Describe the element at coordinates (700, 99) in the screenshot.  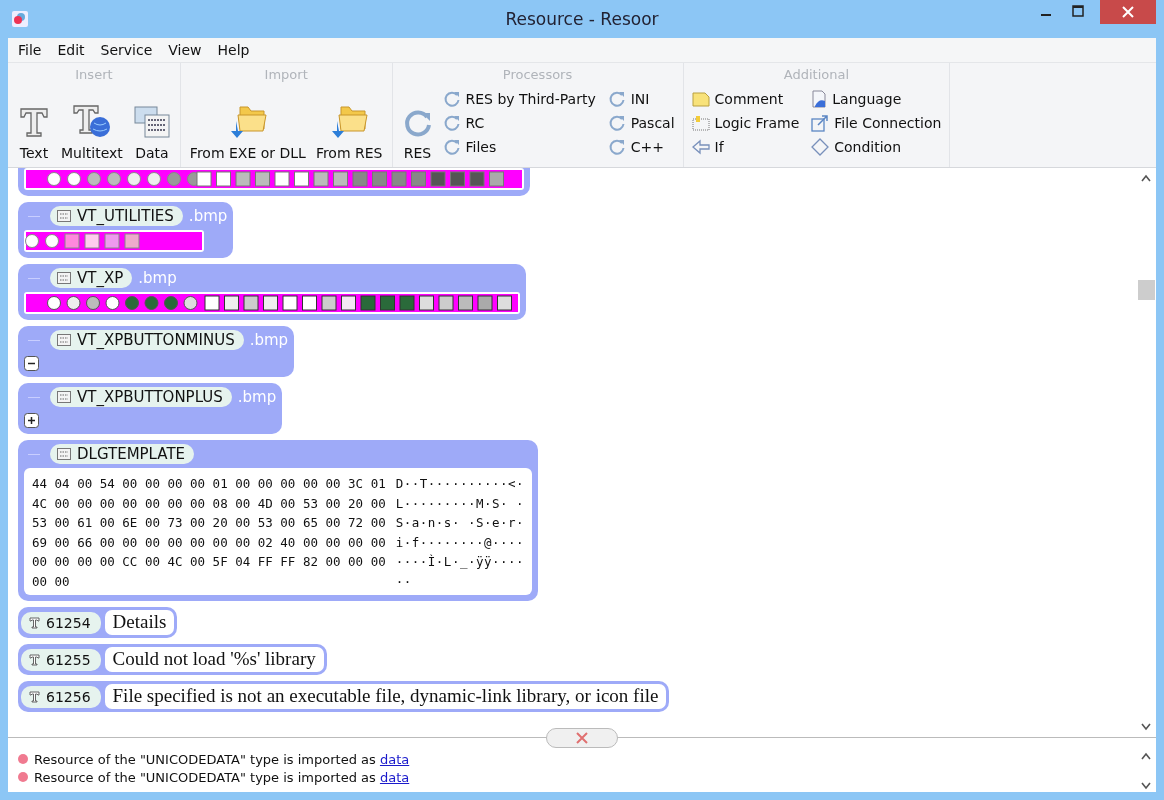
I see `note-icon` at that location.